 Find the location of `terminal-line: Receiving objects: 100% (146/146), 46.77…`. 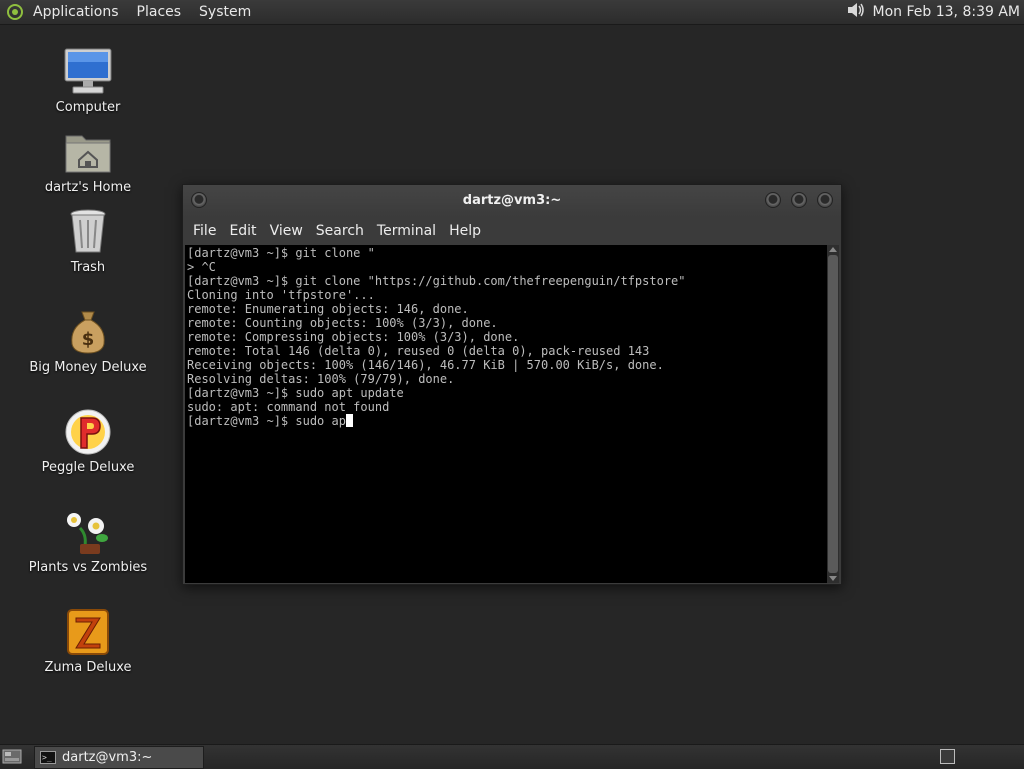

terminal-line: Receiving objects: 100% (146/146), 46.77… is located at coordinates (425, 365).